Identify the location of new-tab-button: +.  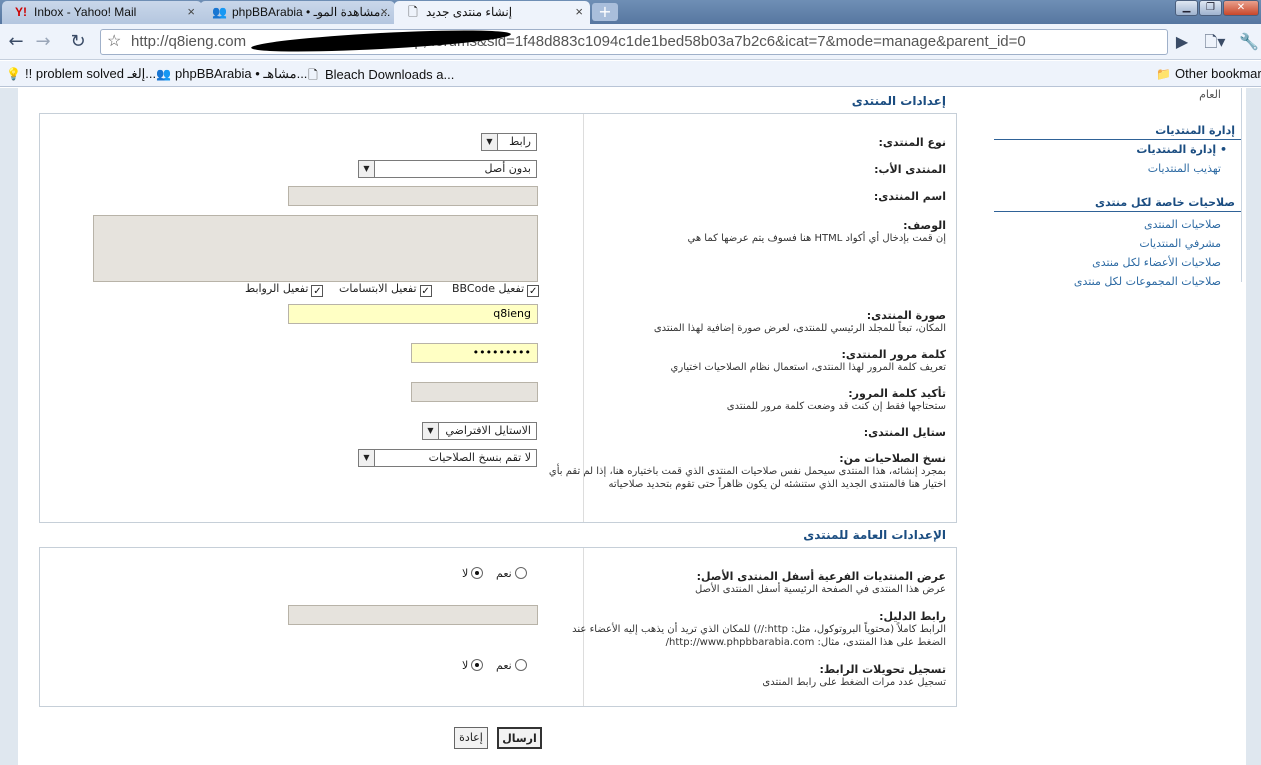
(605, 12).